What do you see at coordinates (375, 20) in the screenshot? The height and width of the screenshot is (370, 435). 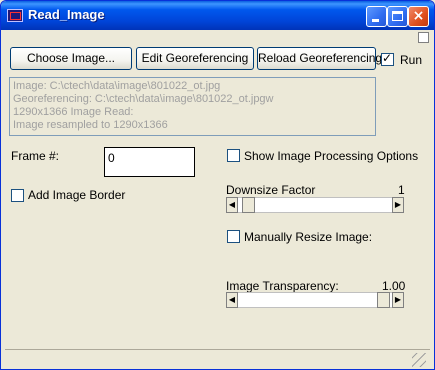 I see `minimize-icon` at bounding box center [375, 20].